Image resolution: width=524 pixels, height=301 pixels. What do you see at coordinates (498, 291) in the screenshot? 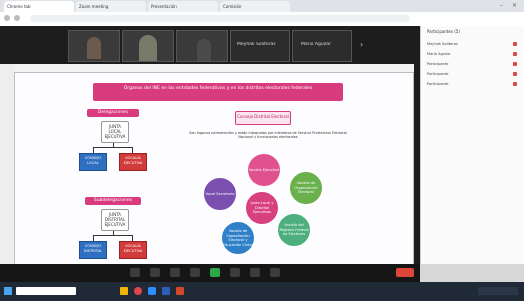
I see `system-tray` at bounding box center [498, 291].